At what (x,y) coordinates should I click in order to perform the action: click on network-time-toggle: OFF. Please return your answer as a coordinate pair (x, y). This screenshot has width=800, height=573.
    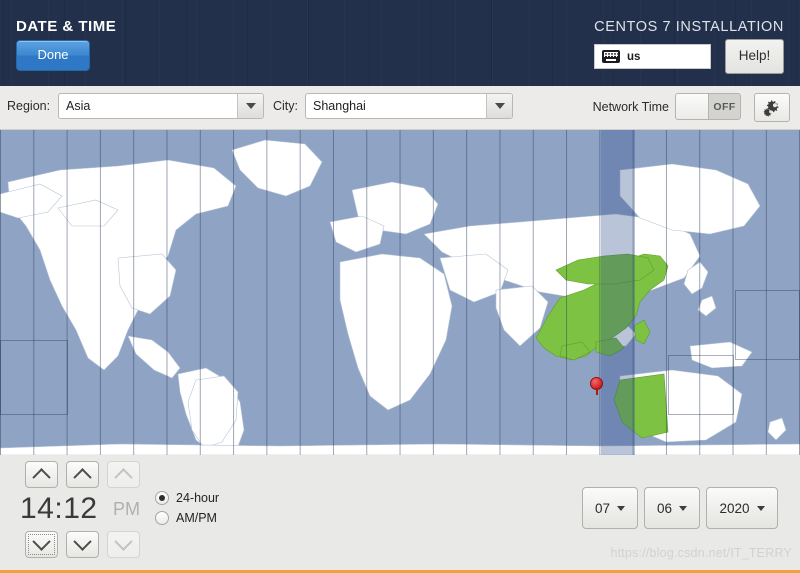
    Looking at the image, I should click on (708, 106).